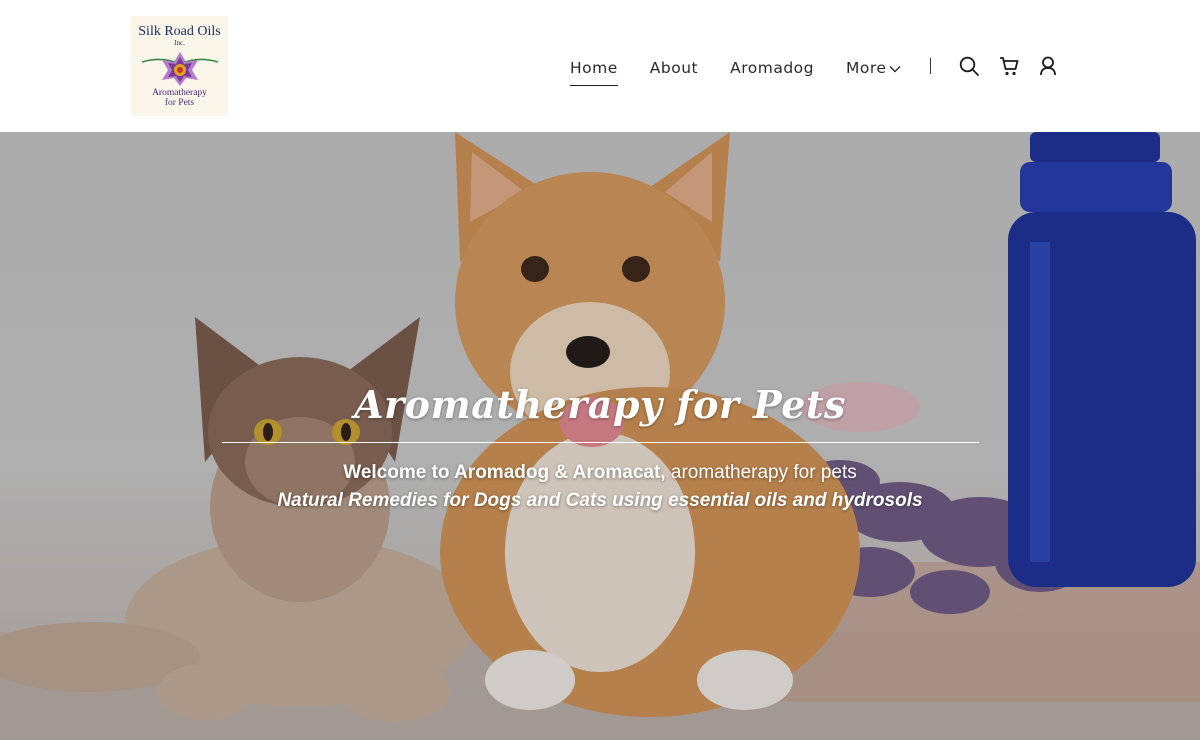 The height and width of the screenshot is (740, 1200). What do you see at coordinates (674, 68) in the screenshot?
I see `nav-about: About` at bounding box center [674, 68].